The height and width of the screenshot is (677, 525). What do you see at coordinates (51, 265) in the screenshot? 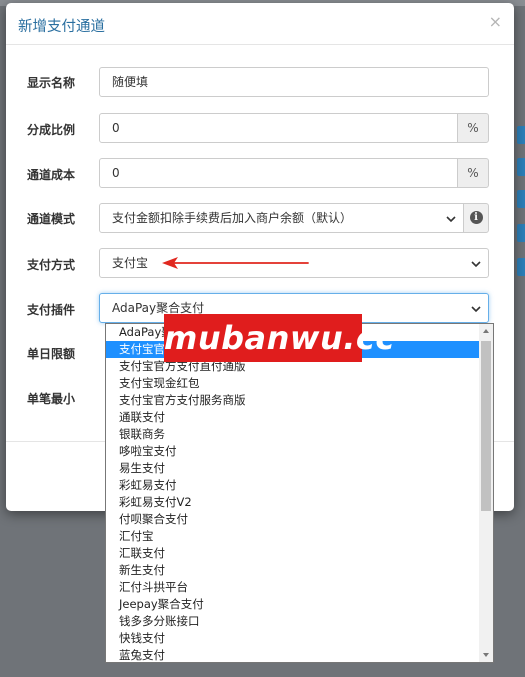
I see `payment-method-label: 支付方式` at bounding box center [51, 265].